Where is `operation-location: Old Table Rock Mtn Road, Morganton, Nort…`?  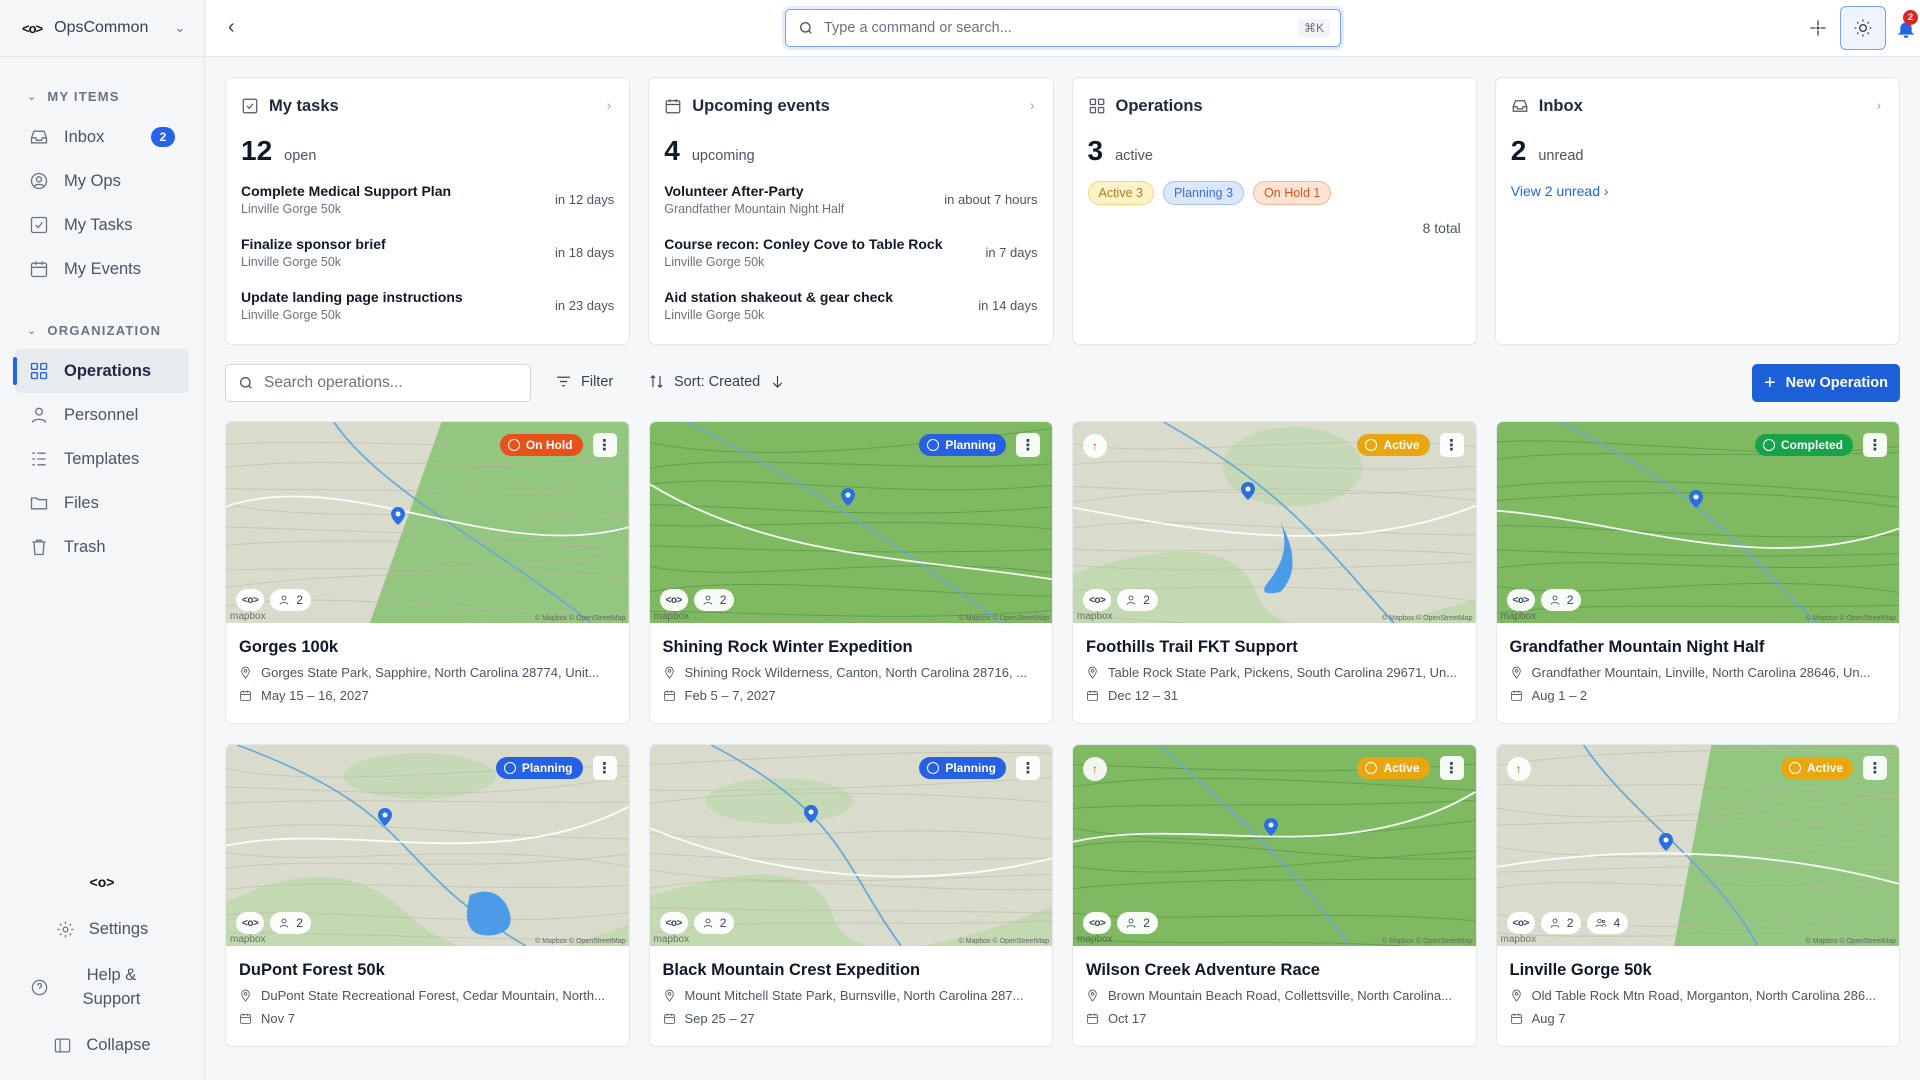 operation-location: Old Table Rock Mtn Road, Morganton, Nort… is located at coordinates (1698, 995).